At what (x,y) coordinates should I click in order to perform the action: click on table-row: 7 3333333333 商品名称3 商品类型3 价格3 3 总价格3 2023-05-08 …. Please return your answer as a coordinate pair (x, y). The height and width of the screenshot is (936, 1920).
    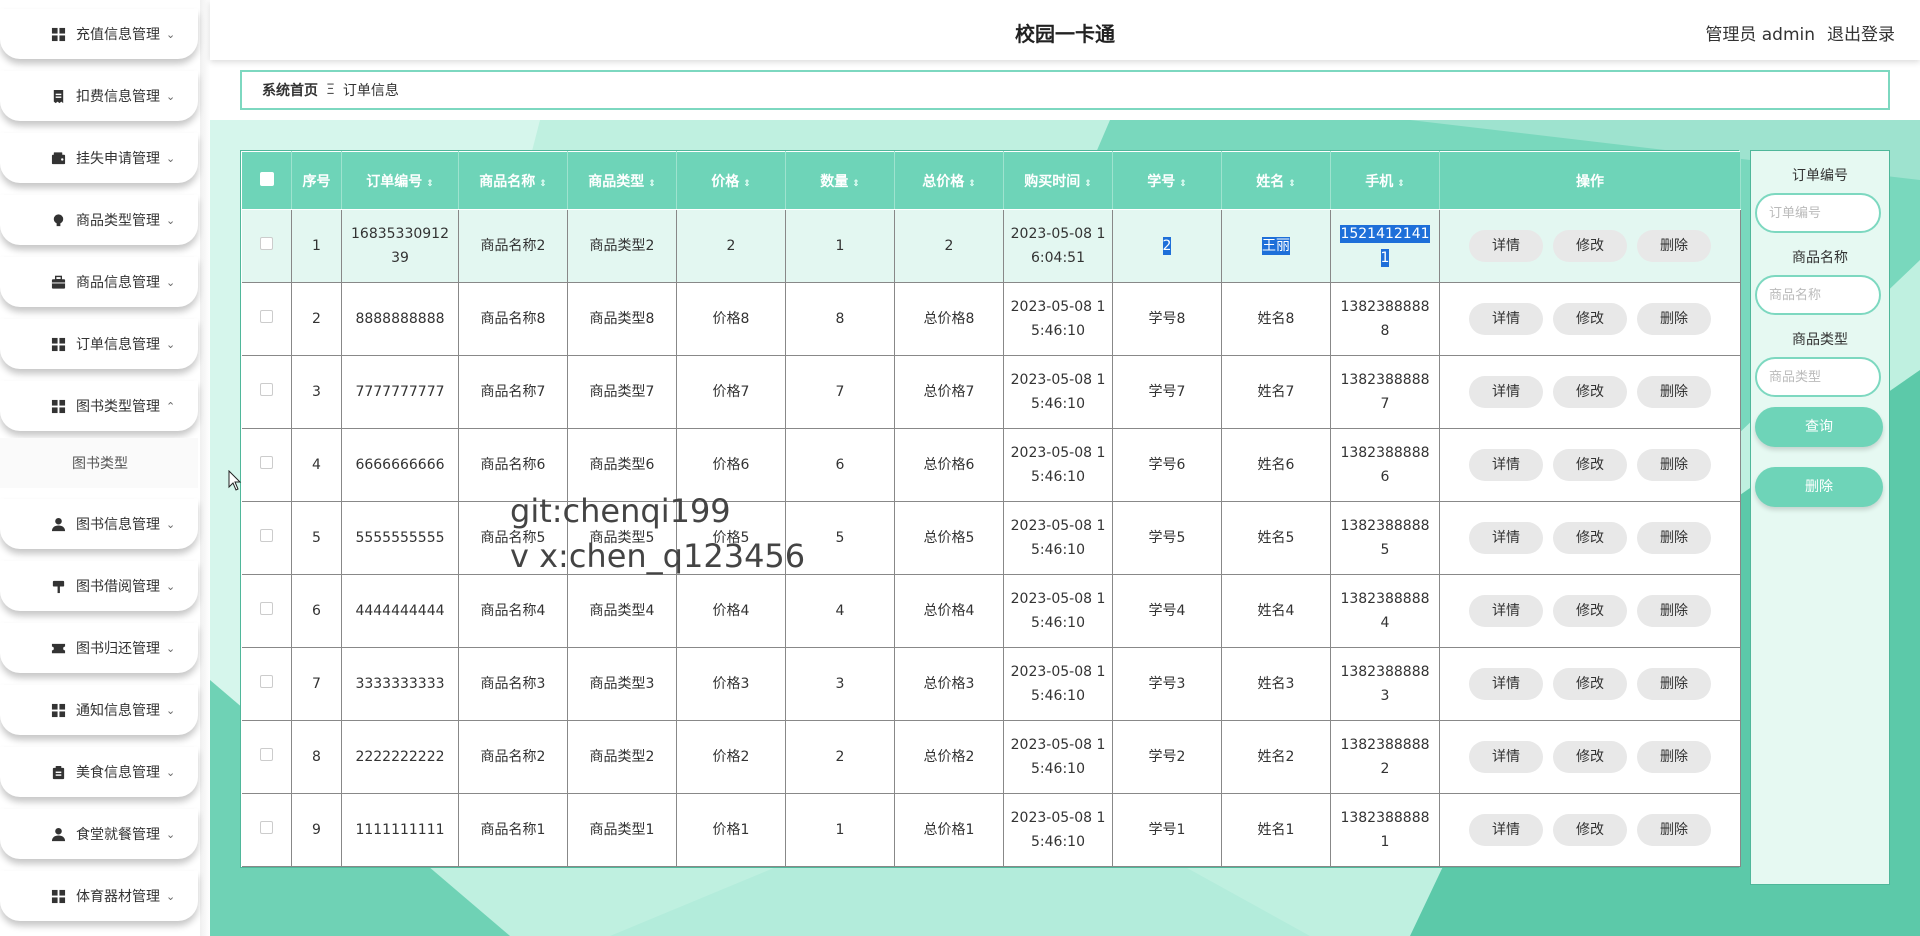
    Looking at the image, I should click on (991, 684).